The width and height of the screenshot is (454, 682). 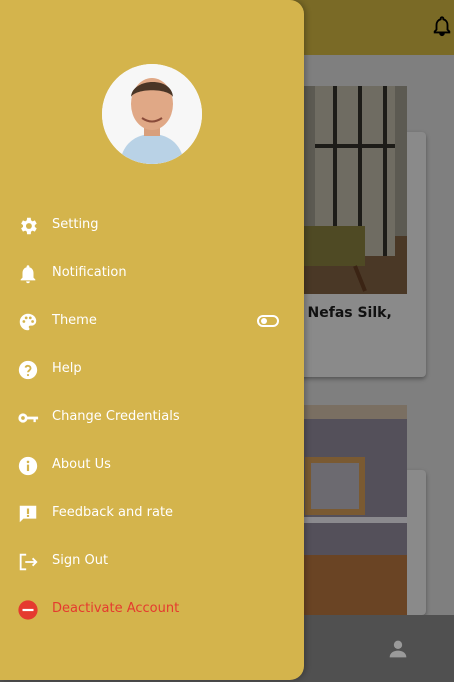 I want to click on person-icon, so click(x=398, y=649).